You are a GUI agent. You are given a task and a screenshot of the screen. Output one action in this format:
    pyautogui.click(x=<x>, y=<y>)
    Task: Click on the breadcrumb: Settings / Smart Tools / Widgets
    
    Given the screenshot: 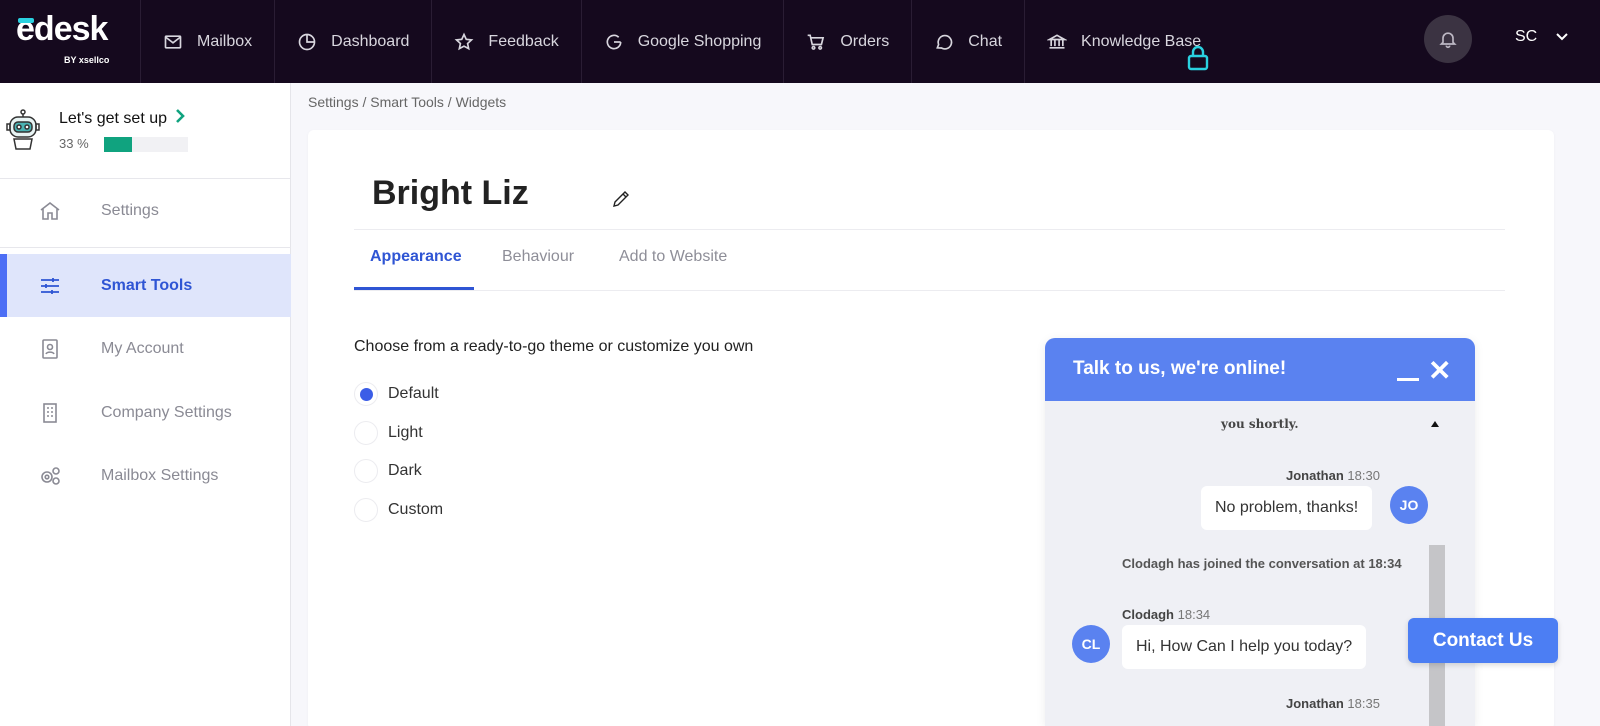 What is the action you would take?
    pyautogui.click(x=407, y=102)
    